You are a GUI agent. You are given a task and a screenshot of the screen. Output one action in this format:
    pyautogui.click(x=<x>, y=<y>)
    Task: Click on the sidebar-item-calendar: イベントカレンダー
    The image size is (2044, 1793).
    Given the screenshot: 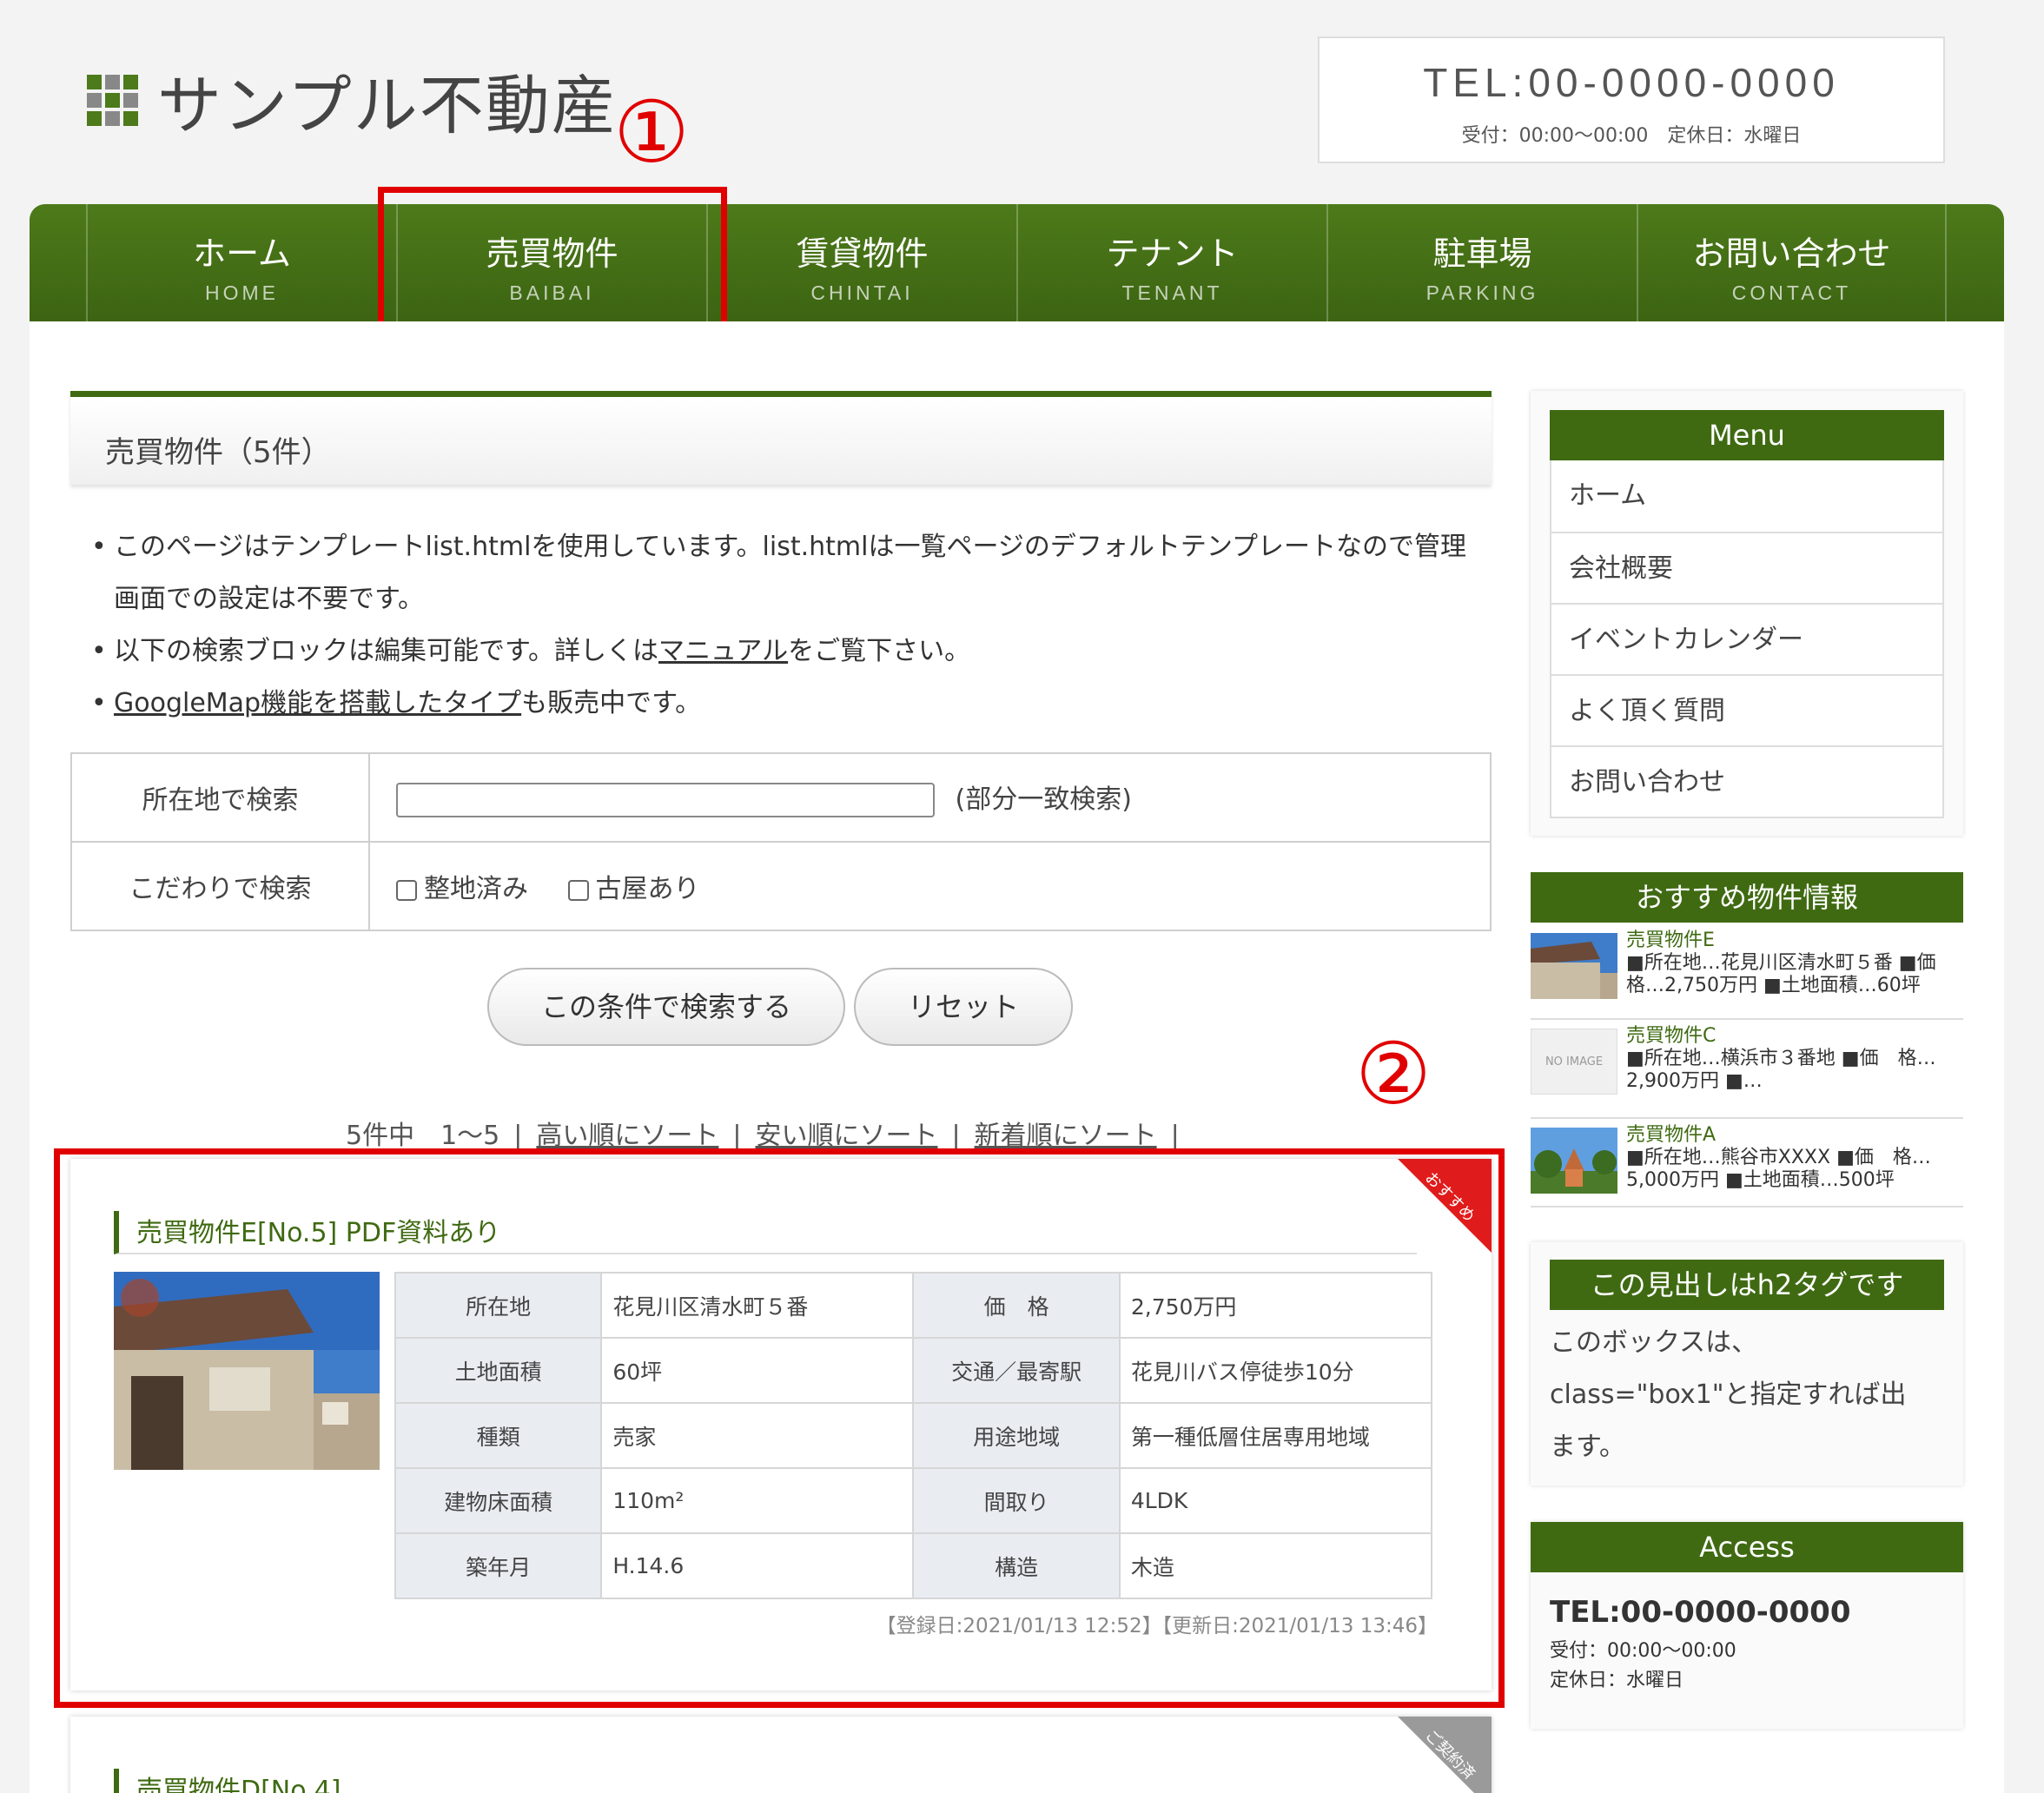 What is the action you would take?
    pyautogui.click(x=1746, y=638)
    